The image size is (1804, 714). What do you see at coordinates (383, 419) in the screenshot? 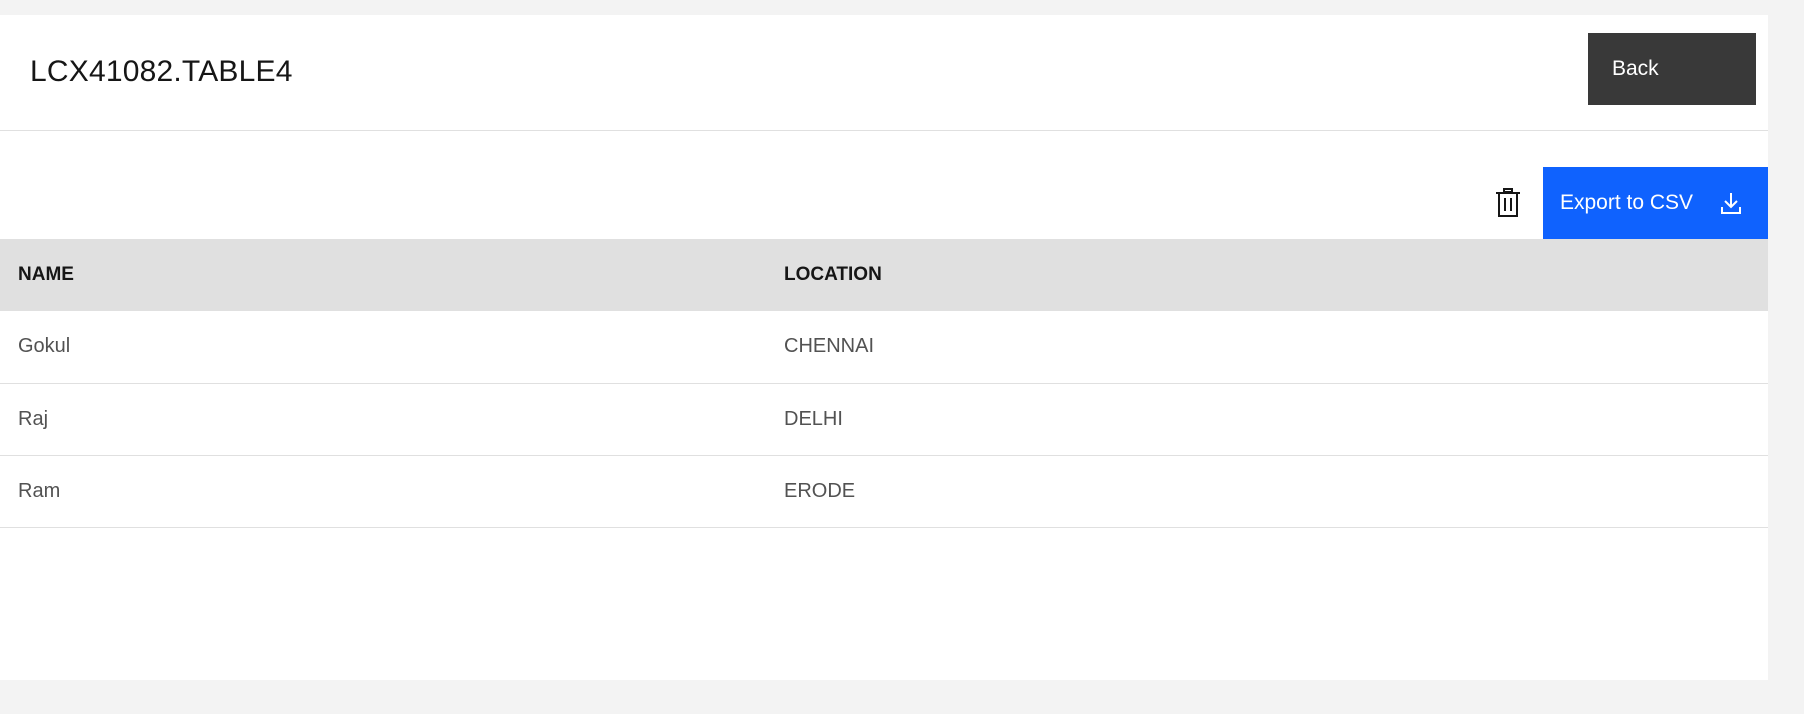
I see `cell-name: Raj` at bounding box center [383, 419].